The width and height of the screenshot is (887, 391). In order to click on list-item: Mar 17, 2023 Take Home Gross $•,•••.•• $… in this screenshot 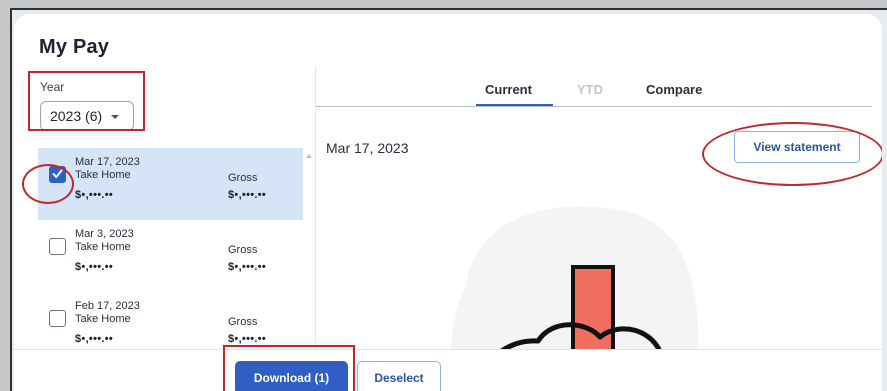, I will do `click(170, 184)`.